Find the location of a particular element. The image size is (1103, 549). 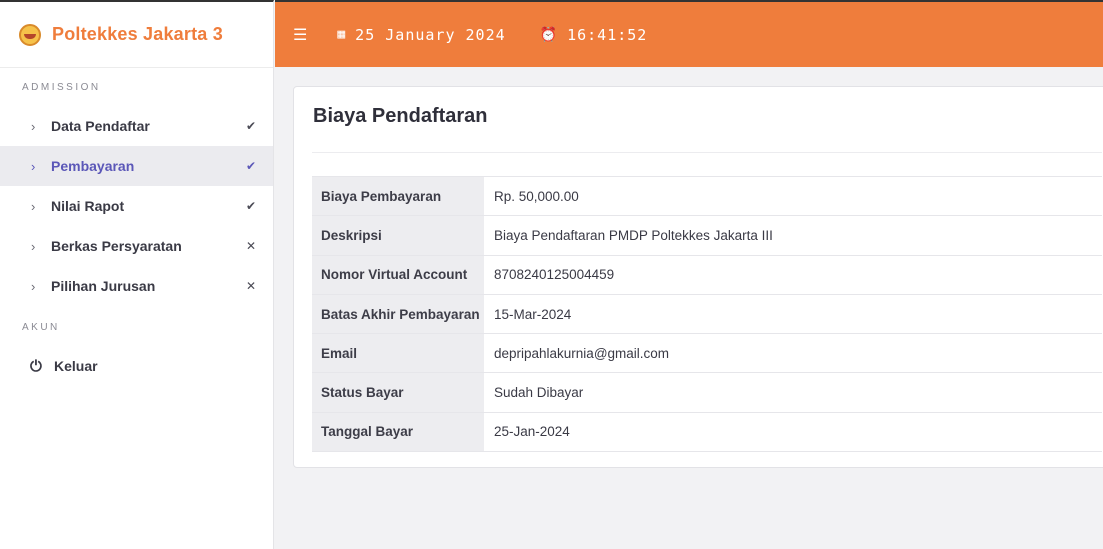

section-label-akun: AKUN is located at coordinates (41, 327).